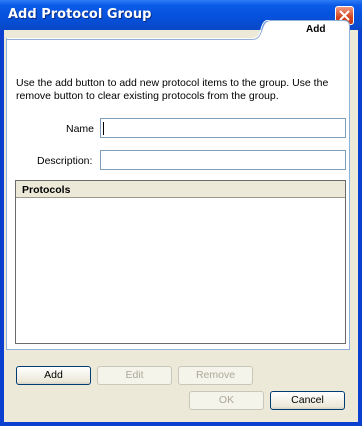  Describe the element at coordinates (103, 128) in the screenshot. I see `text-caret` at that location.